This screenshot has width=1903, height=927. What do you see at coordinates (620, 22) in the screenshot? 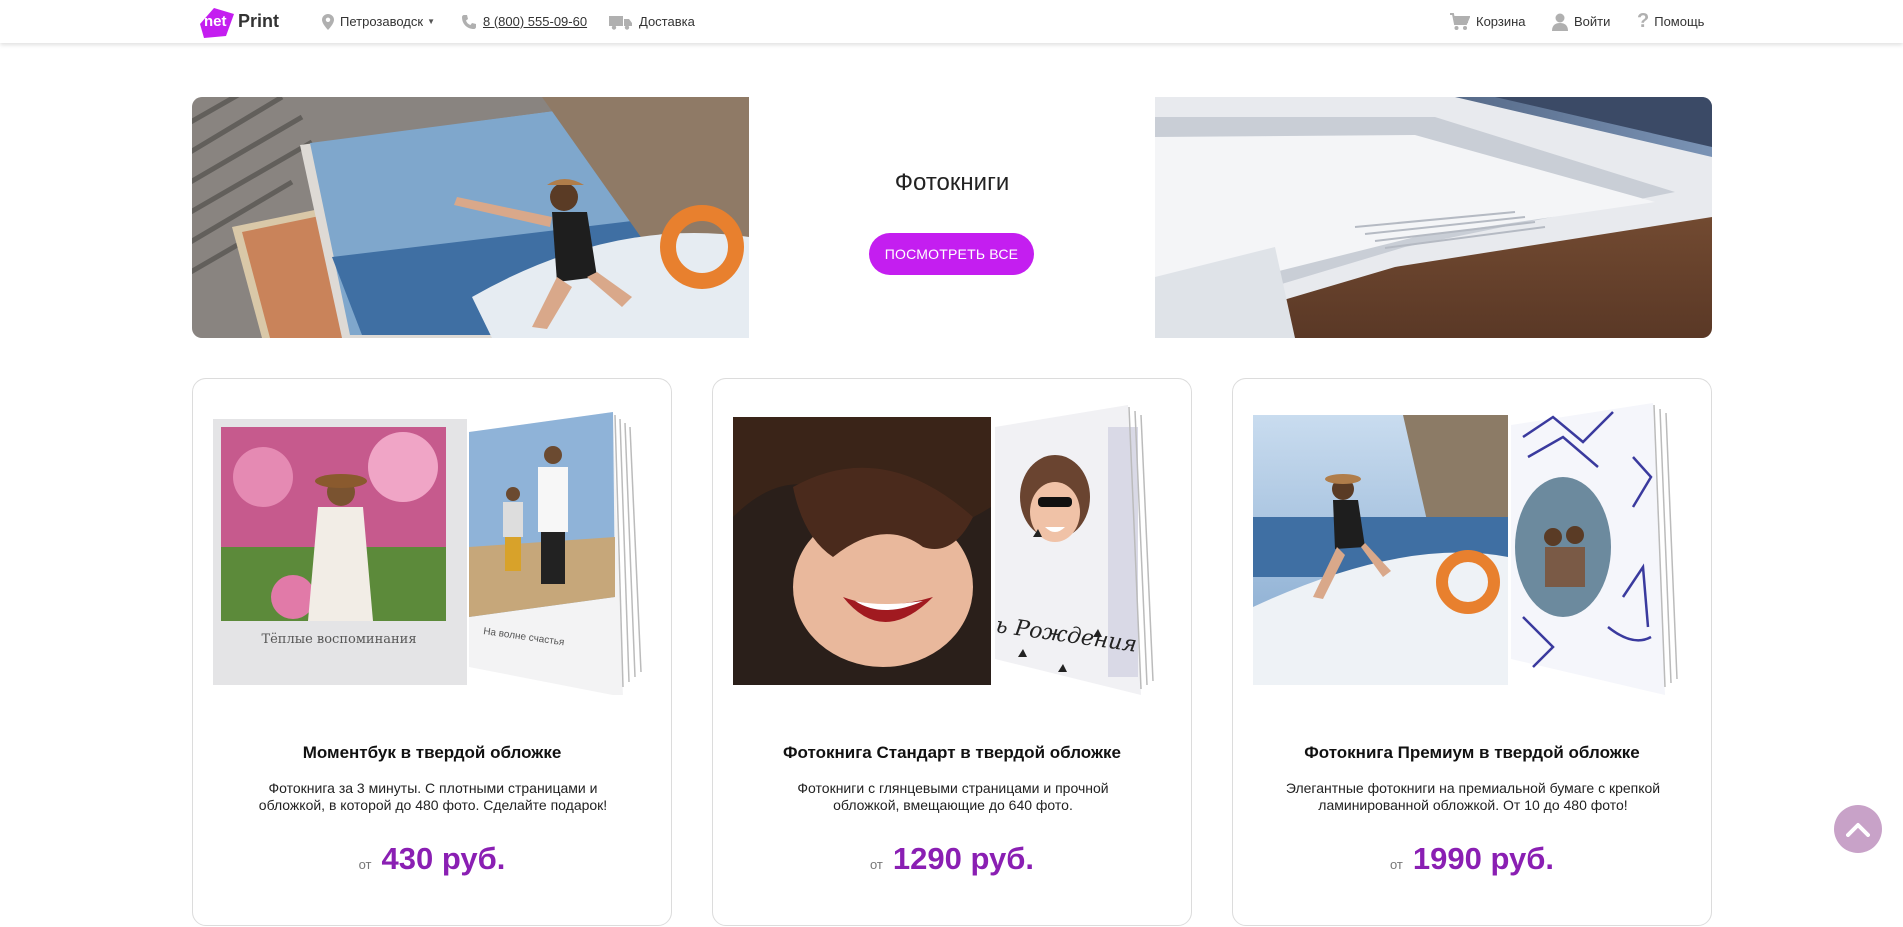
I see `truck-icon` at bounding box center [620, 22].